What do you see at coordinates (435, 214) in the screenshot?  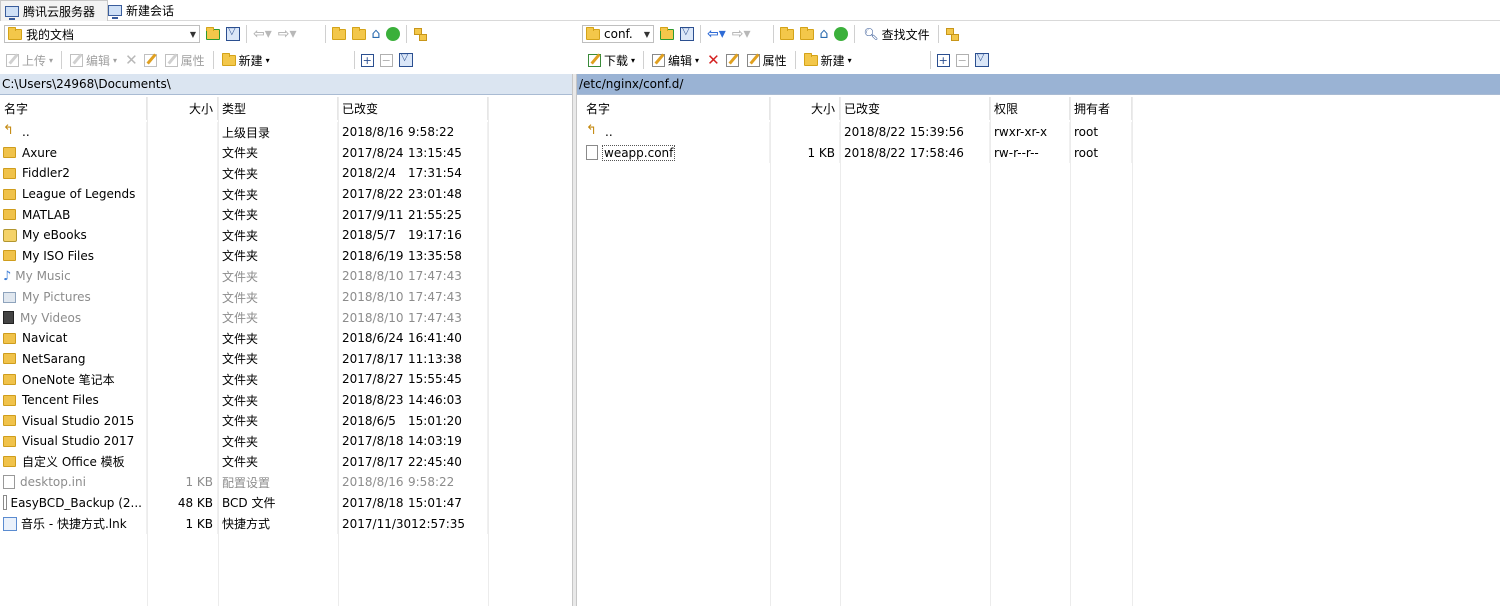 I see `modified-time: 21:55:25` at bounding box center [435, 214].